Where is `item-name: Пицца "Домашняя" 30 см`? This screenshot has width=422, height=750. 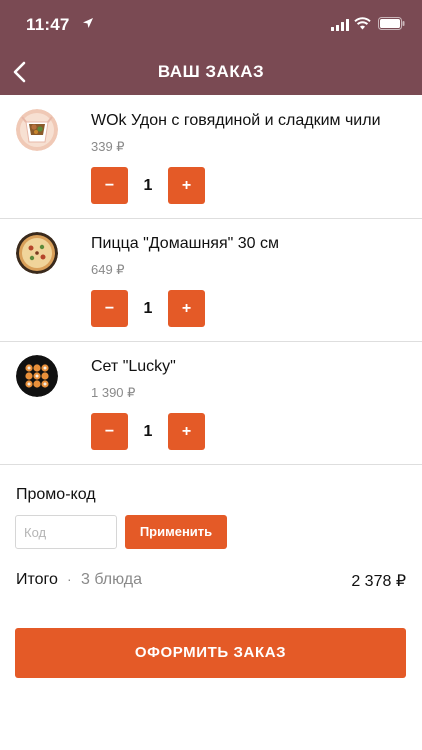 item-name: Пицца "Домашняя" 30 см is located at coordinates (185, 243).